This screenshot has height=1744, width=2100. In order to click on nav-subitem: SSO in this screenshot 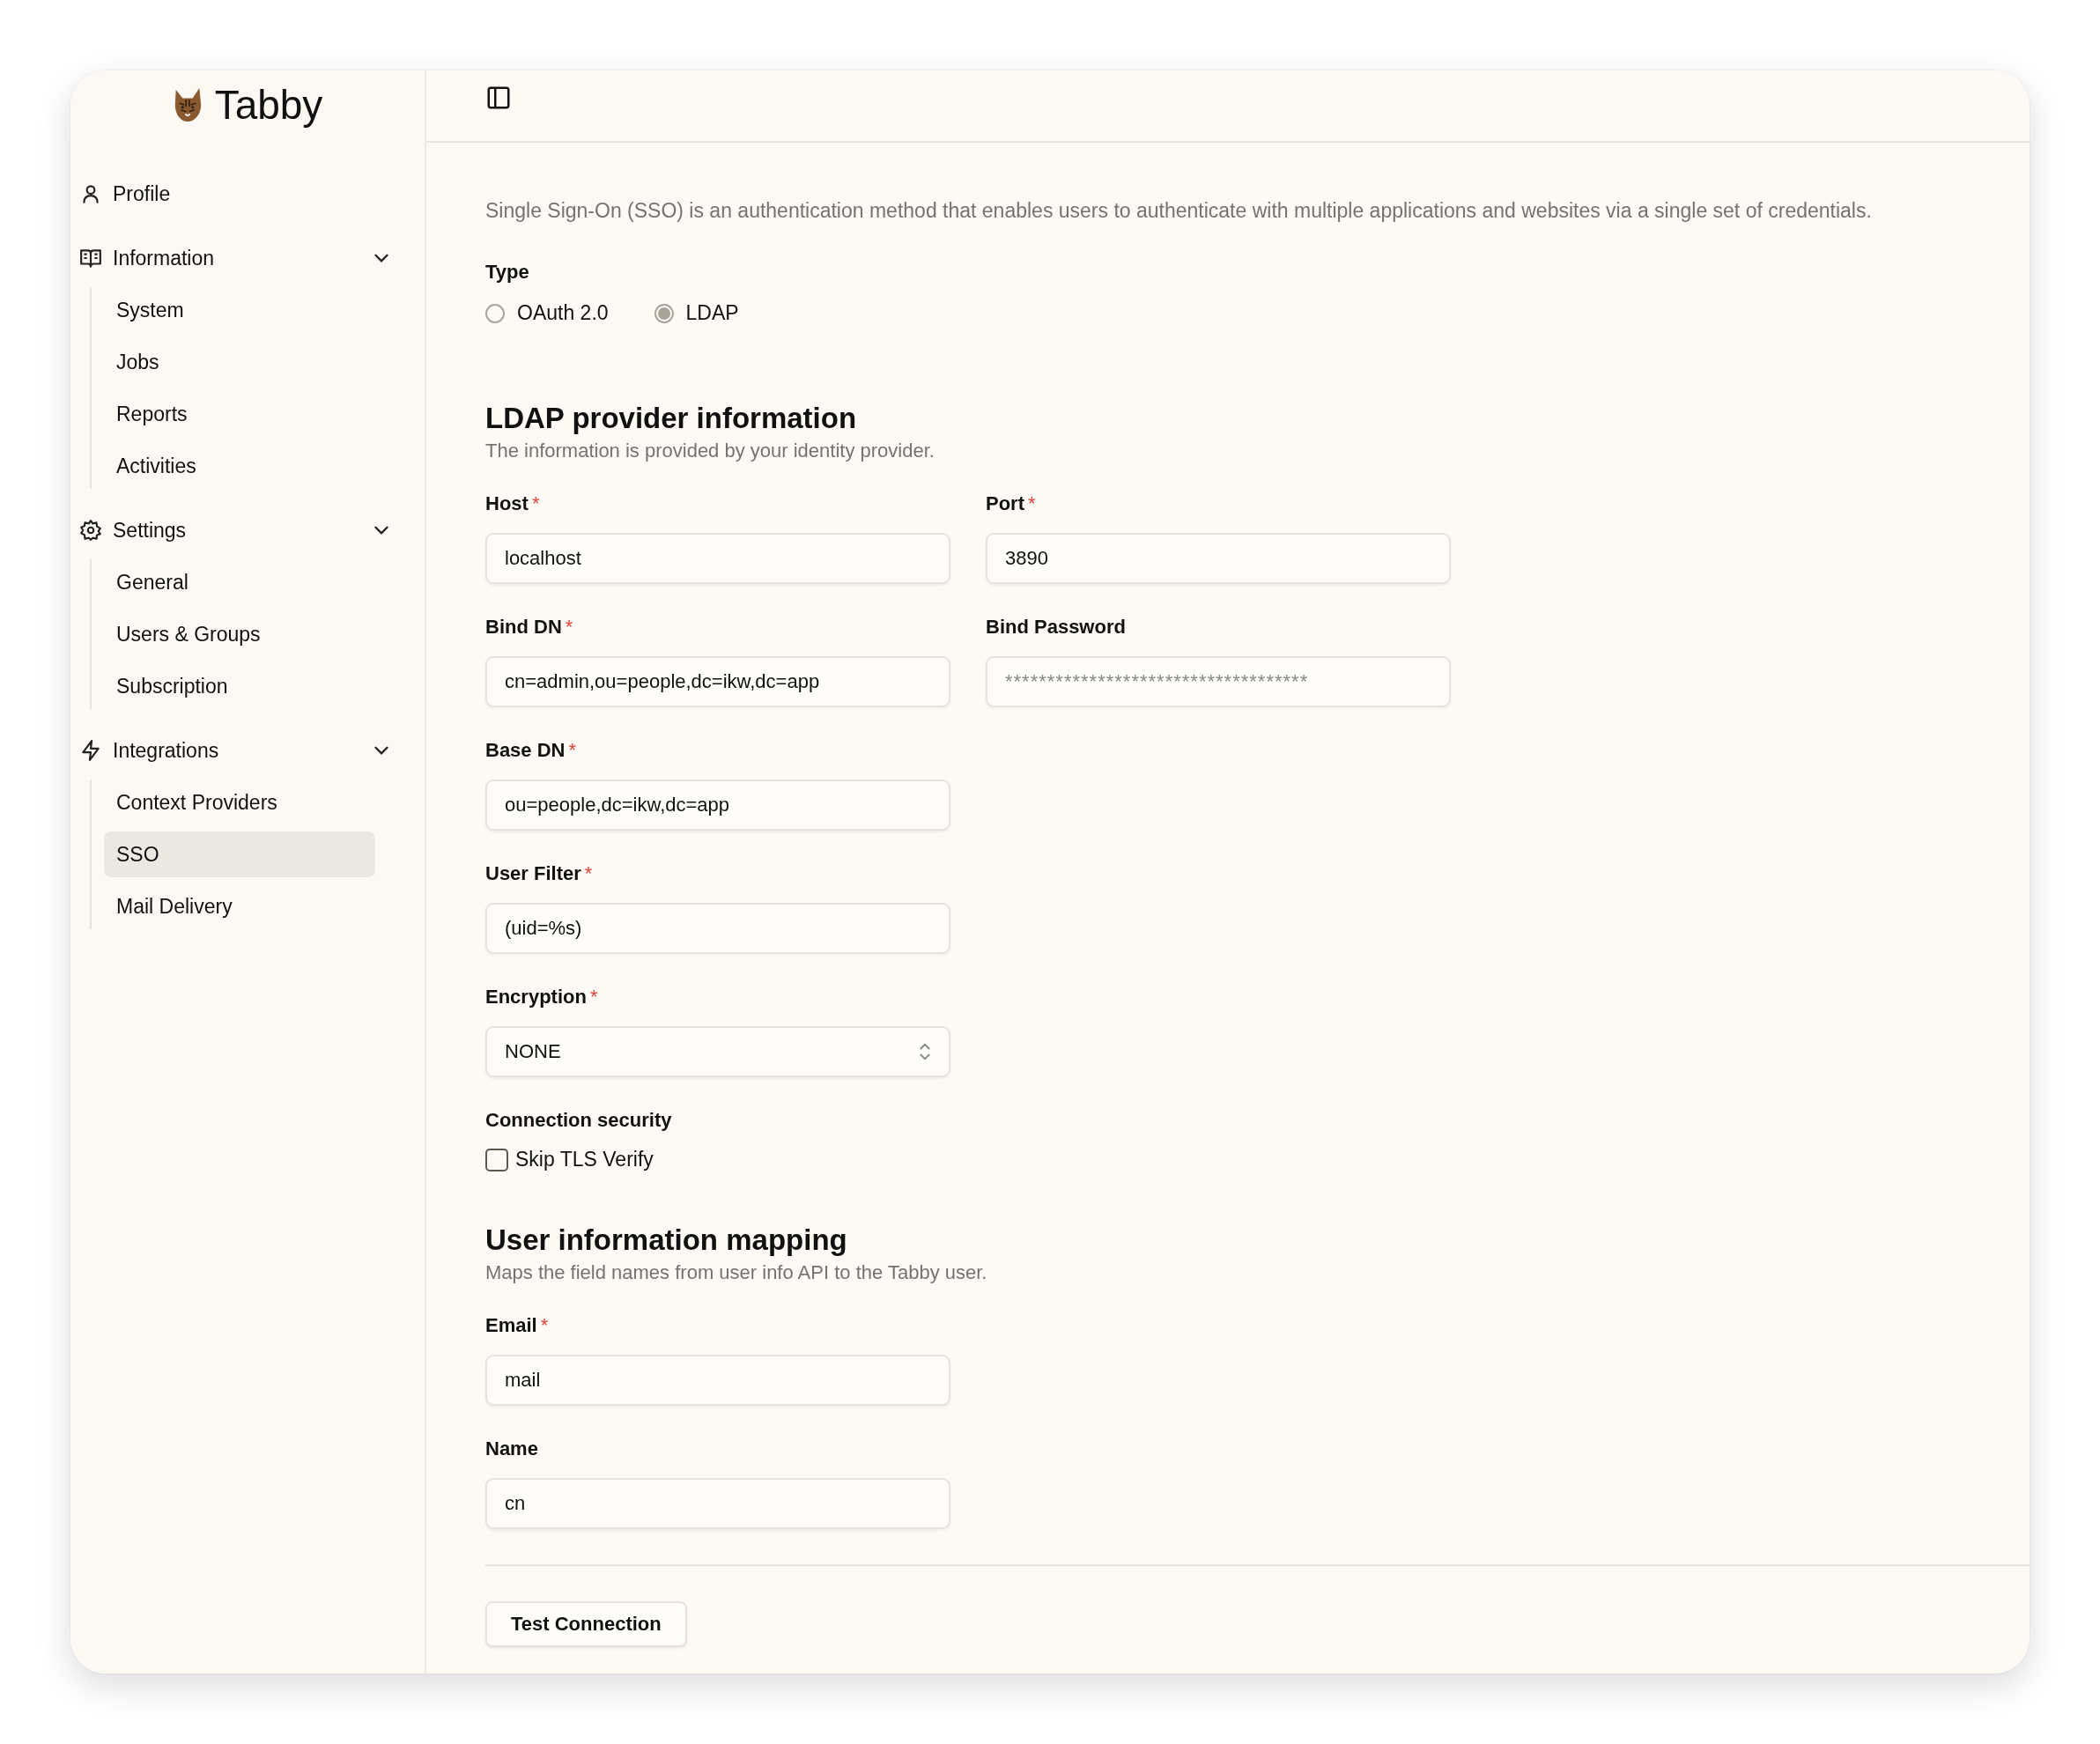, I will do `click(239, 854)`.